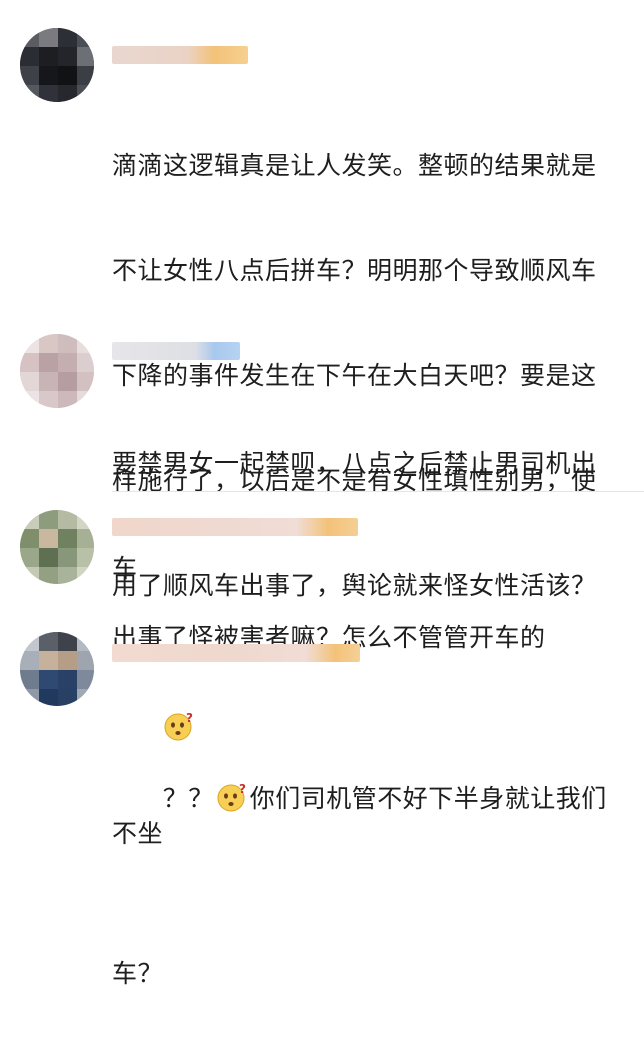  Describe the element at coordinates (354, 463) in the screenshot. I see `comment-line: 要禁男女一起禁呗，八点之后禁止男司机出` at that location.